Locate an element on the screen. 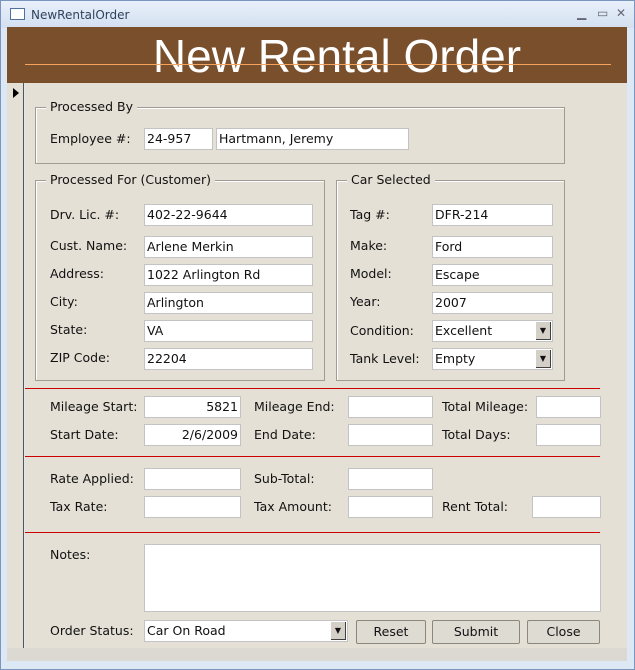  tax-amount-label: Tax Amount: is located at coordinates (293, 506).